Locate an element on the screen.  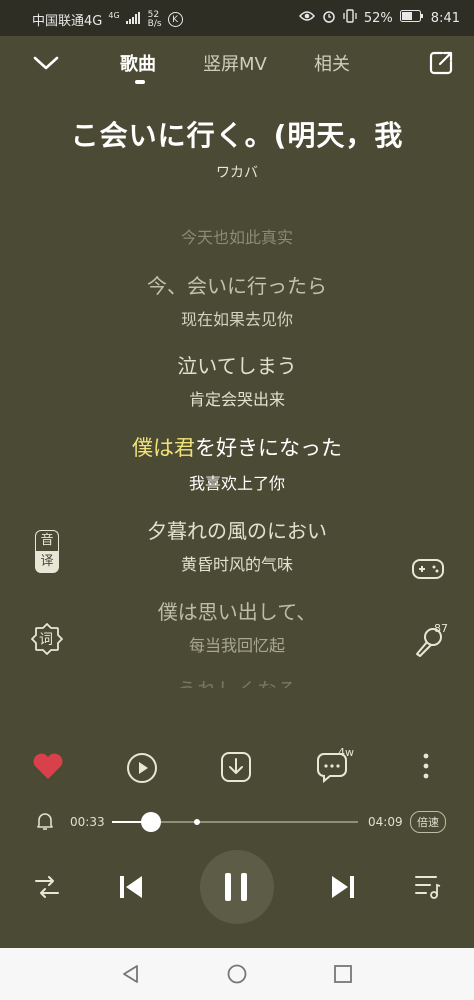
next-track-icon is located at coordinates (343, 889).